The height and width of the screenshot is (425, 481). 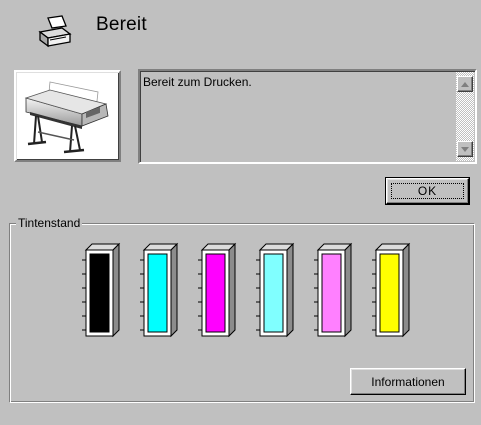 I want to click on arrow-down-icon, so click(x=465, y=149).